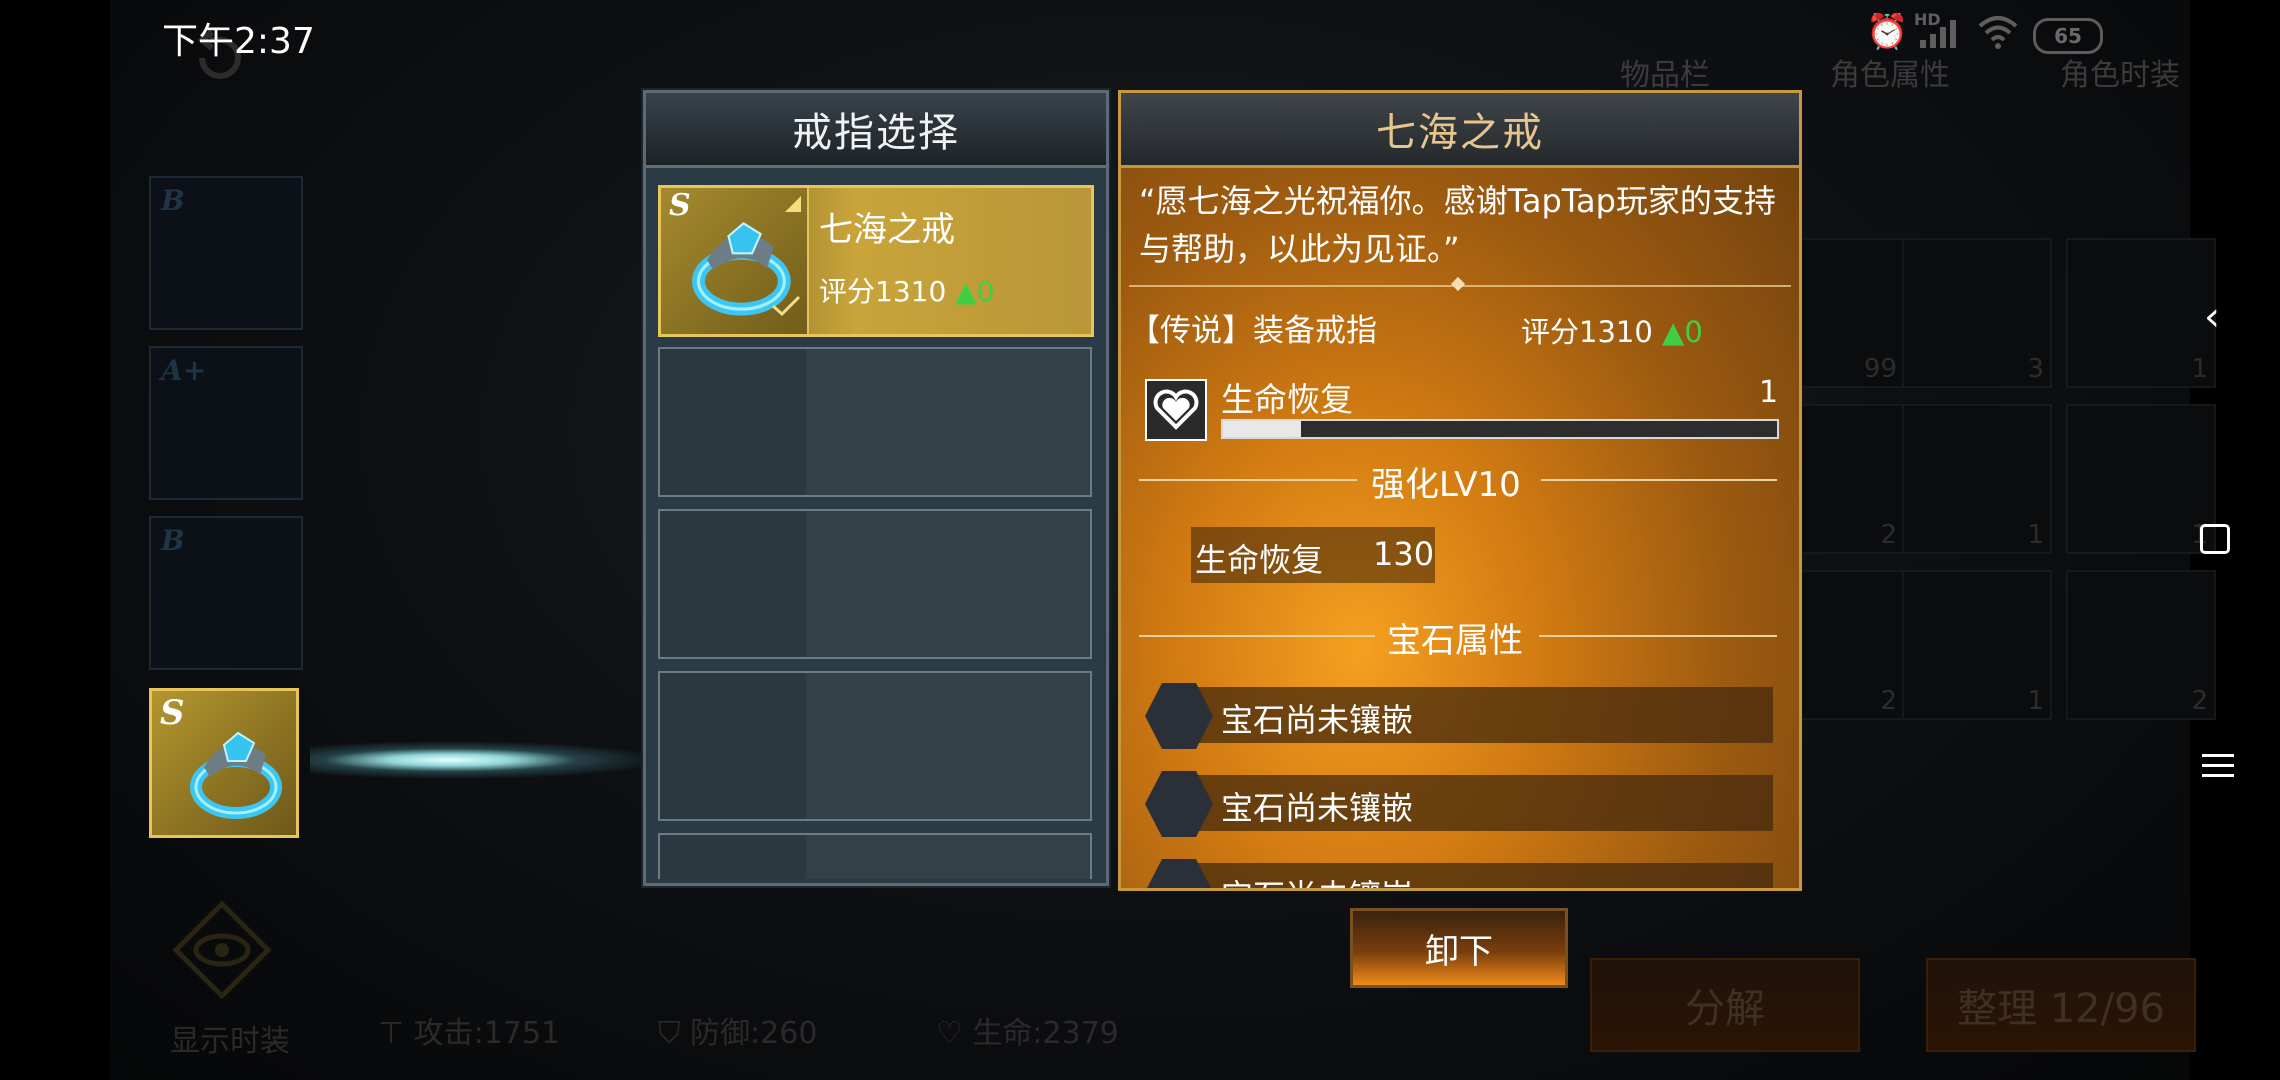 This screenshot has height=1080, width=2280. What do you see at coordinates (786, 308) in the screenshot?
I see `checkmark-icon` at bounding box center [786, 308].